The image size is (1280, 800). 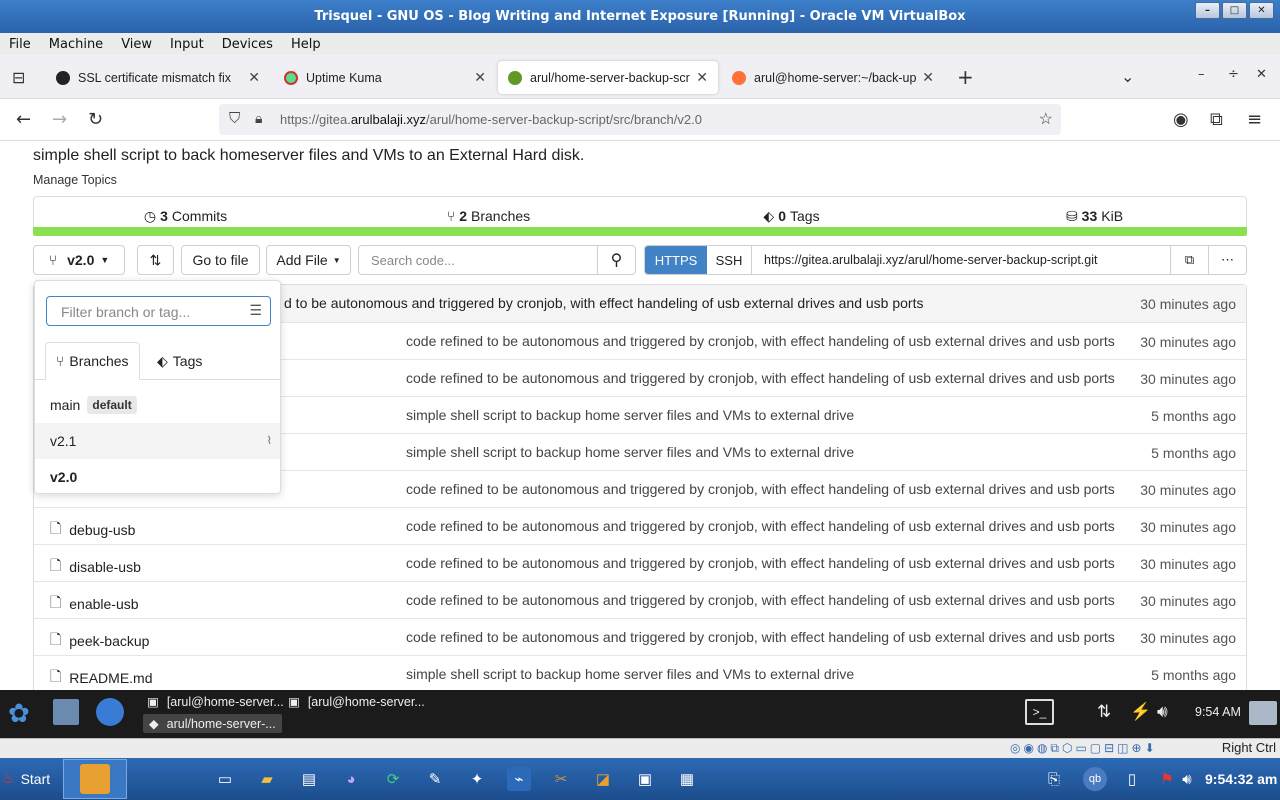 I want to click on shield-icon: ⛉, so click(x=234, y=118).